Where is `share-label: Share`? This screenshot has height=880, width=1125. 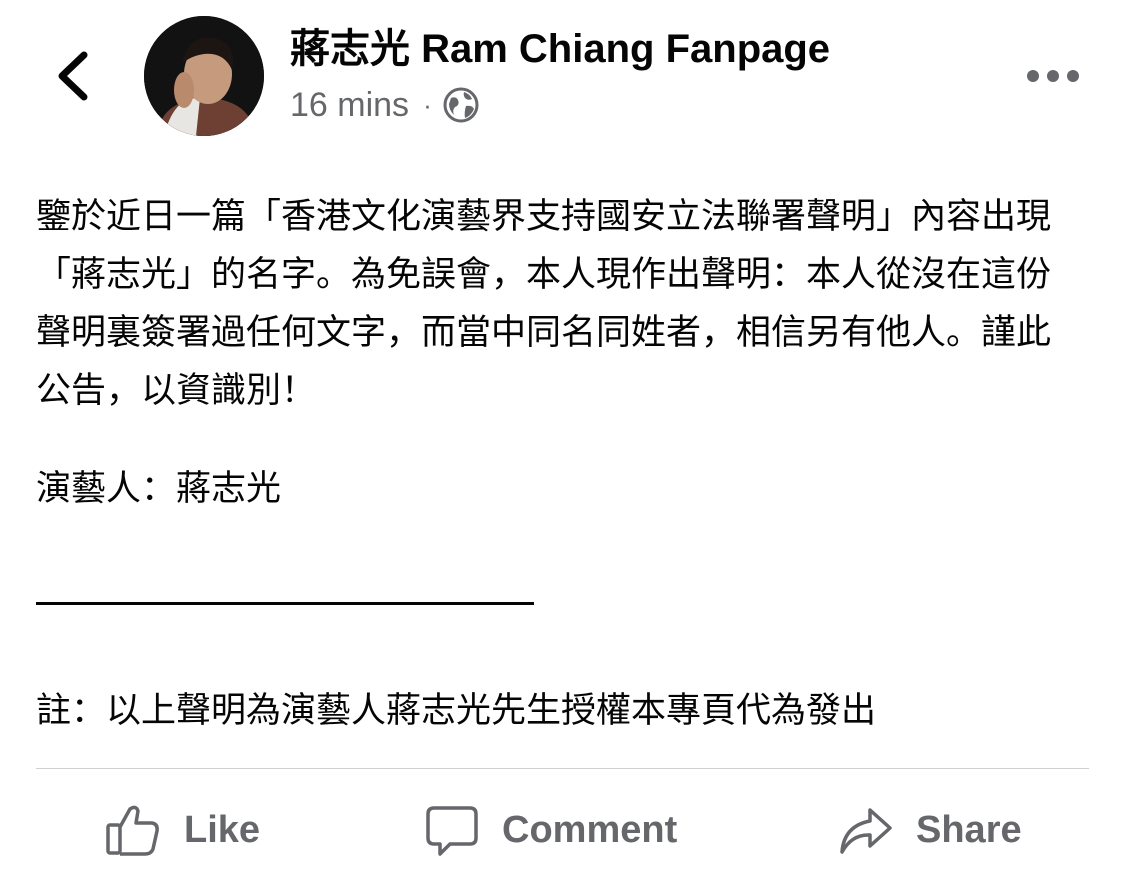 share-label: Share is located at coordinates (969, 829).